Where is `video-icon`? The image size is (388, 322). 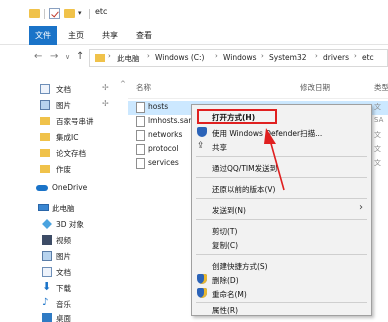
video-icon is located at coordinates (47, 240).